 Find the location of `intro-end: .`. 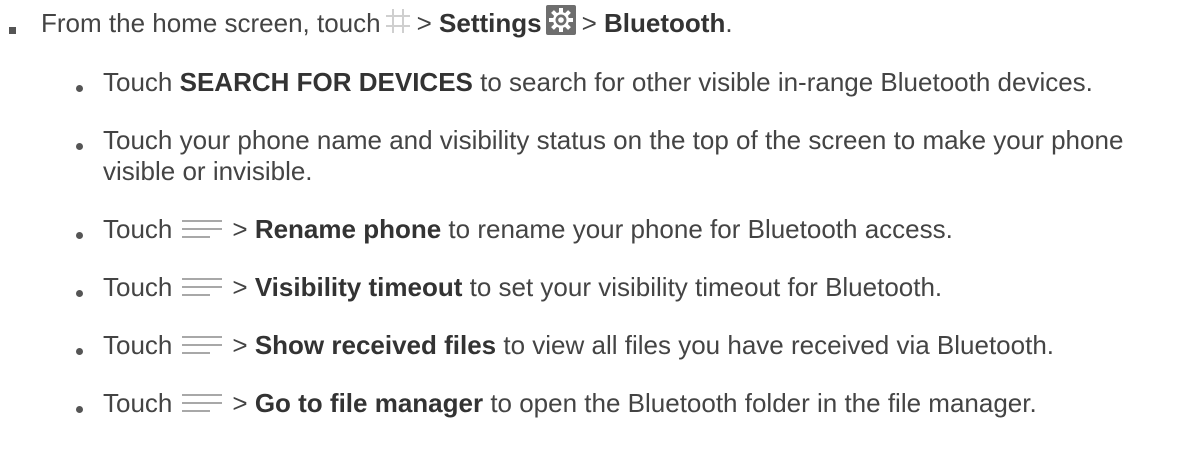

intro-end: . is located at coordinates (729, 23).